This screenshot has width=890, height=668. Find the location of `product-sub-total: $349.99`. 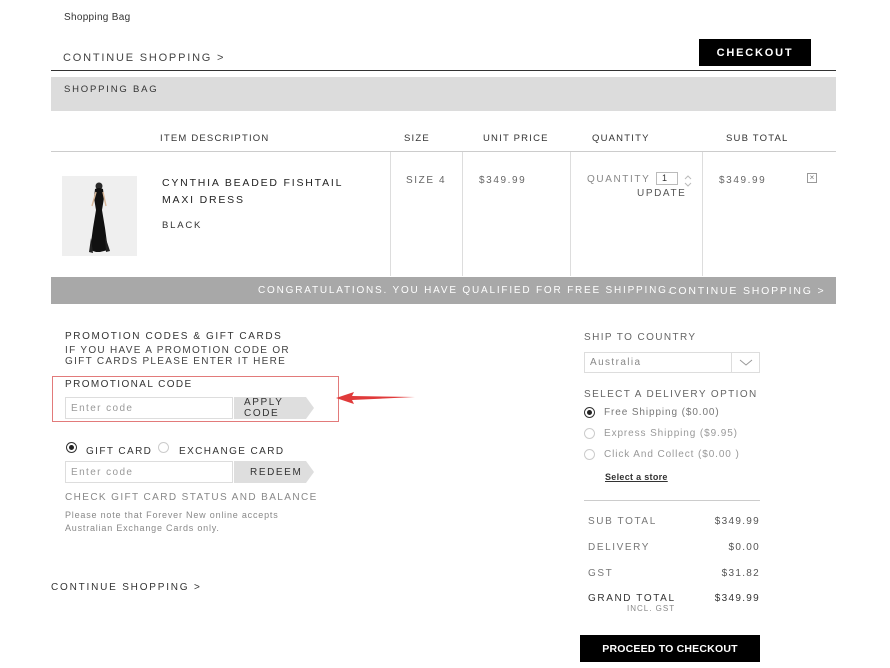

product-sub-total: $349.99 is located at coordinates (743, 180).